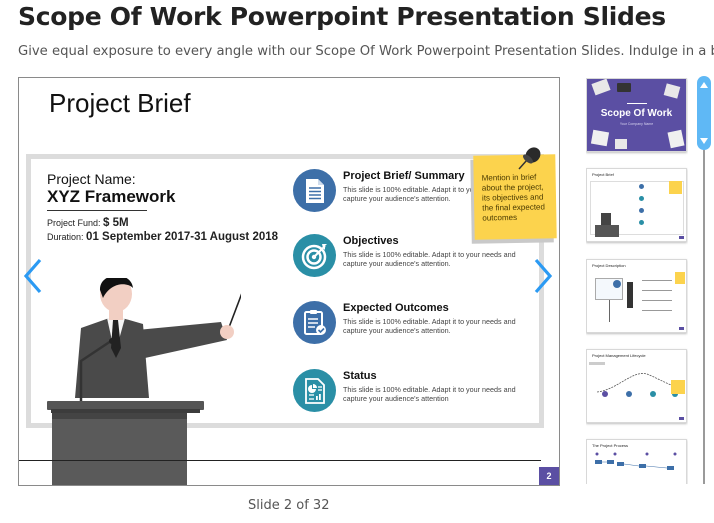 The width and height of the screenshot is (714, 523). Describe the element at coordinates (371, 241) in the screenshot. I see `item-title: Objectives` at that location.